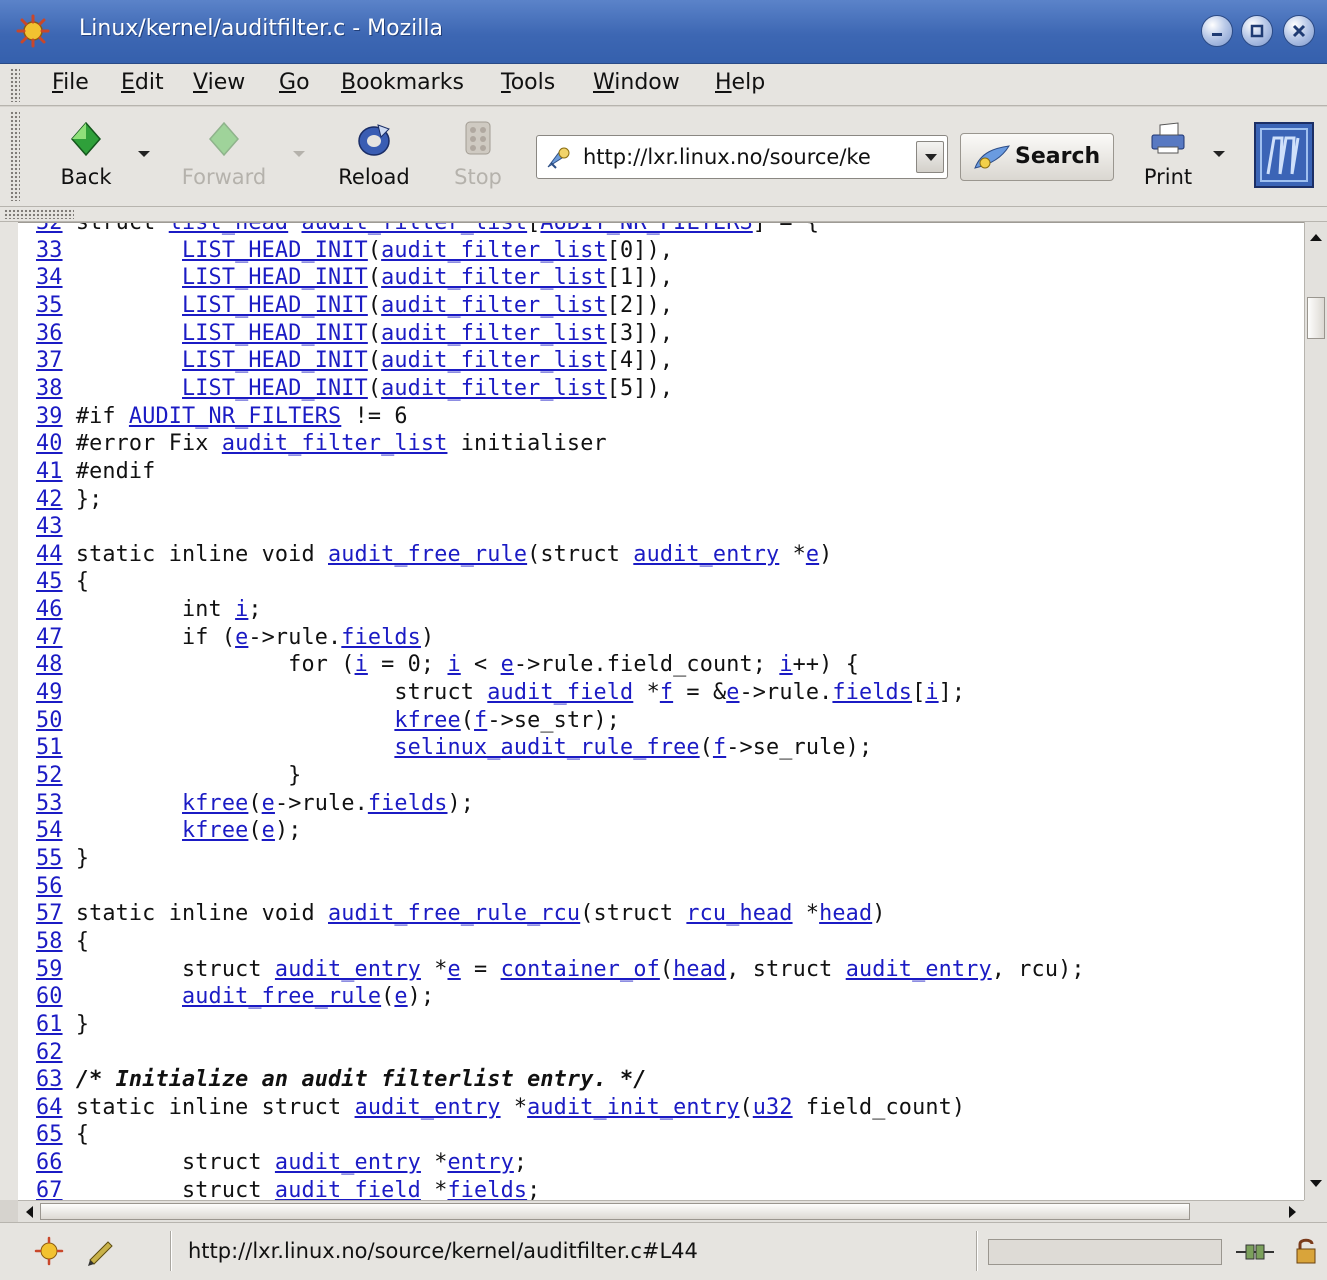 The image size is (1327, 1280). I want to click on security-lock-icon, so click(1307, 1251).